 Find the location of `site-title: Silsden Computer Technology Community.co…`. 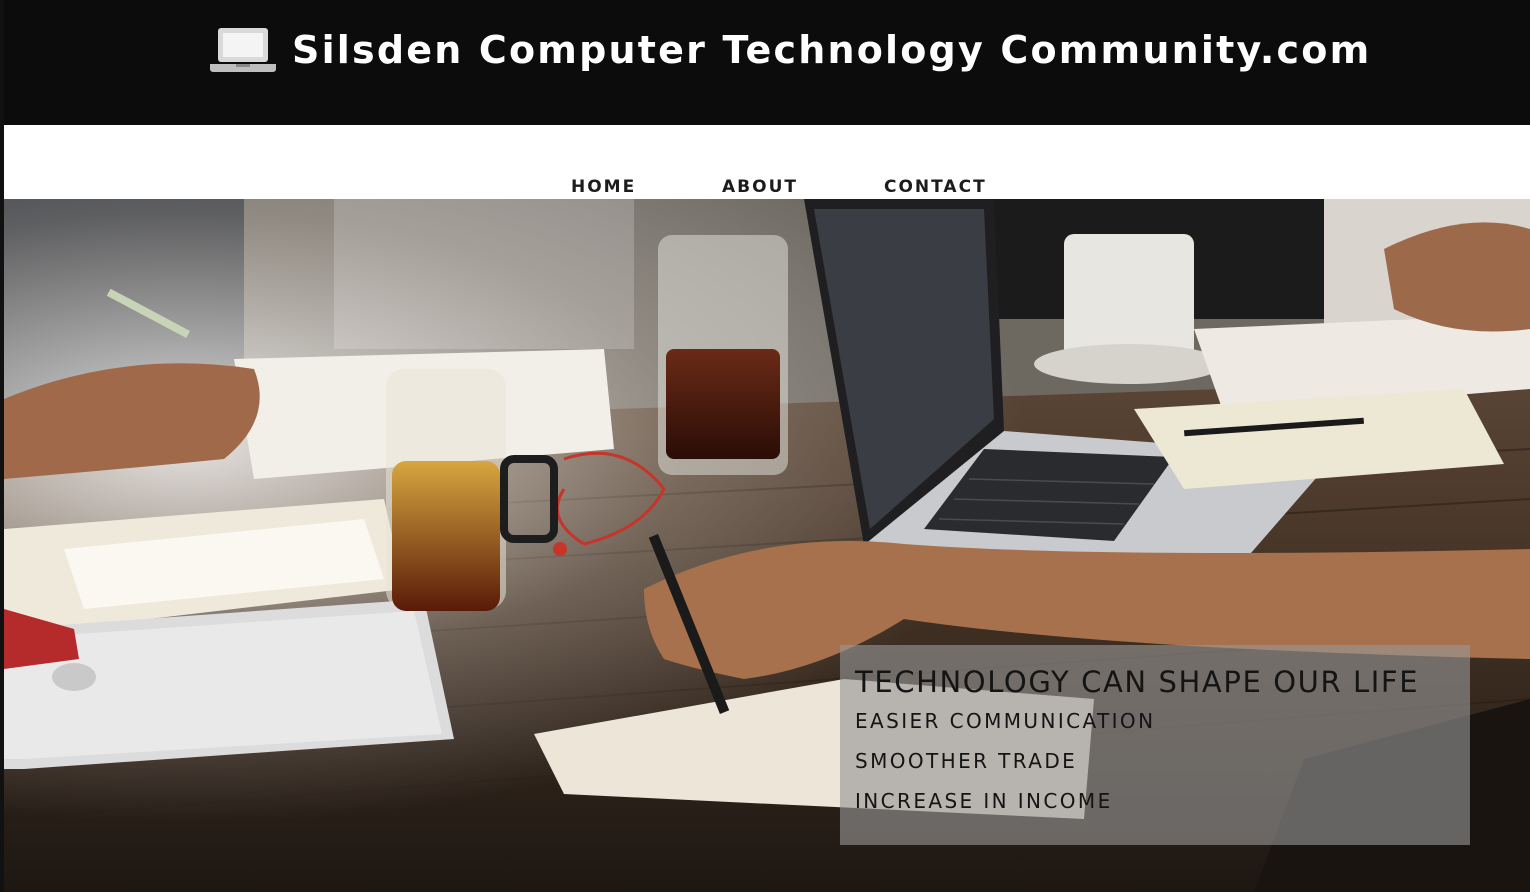

site-title: Silsden Computer Technology Community.co… is located at coordinates (832, 50).